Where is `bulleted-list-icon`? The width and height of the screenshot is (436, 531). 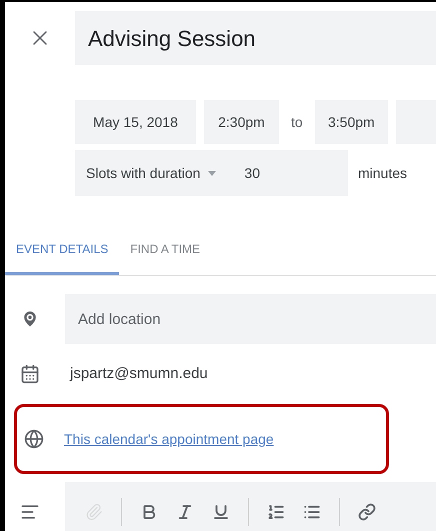 bulleted-list-icon is located at coordinates (312, 512).